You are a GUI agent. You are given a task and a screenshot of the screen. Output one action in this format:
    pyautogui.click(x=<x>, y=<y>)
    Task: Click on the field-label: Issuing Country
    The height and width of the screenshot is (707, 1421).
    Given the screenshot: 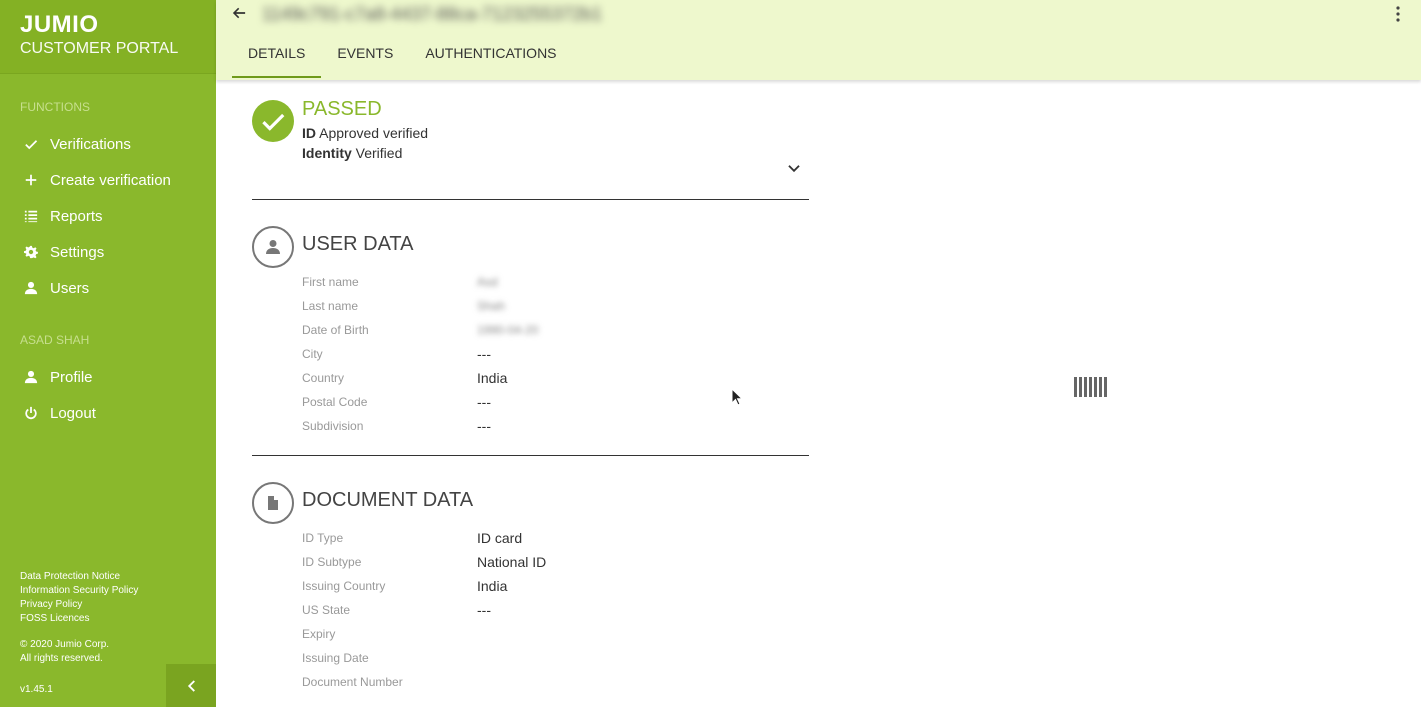 What is the action you would take?
    pyautogui.click(x=344, y=586)
    